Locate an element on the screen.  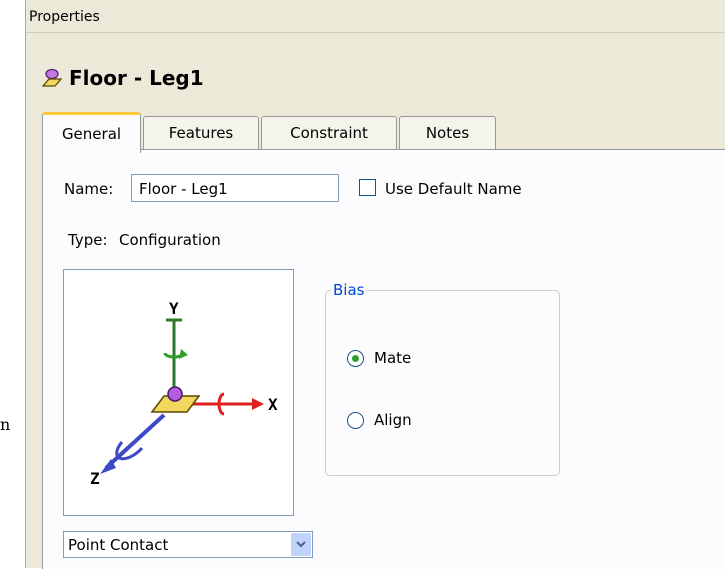
name-label: Name: is located at coordinates (89, 189).